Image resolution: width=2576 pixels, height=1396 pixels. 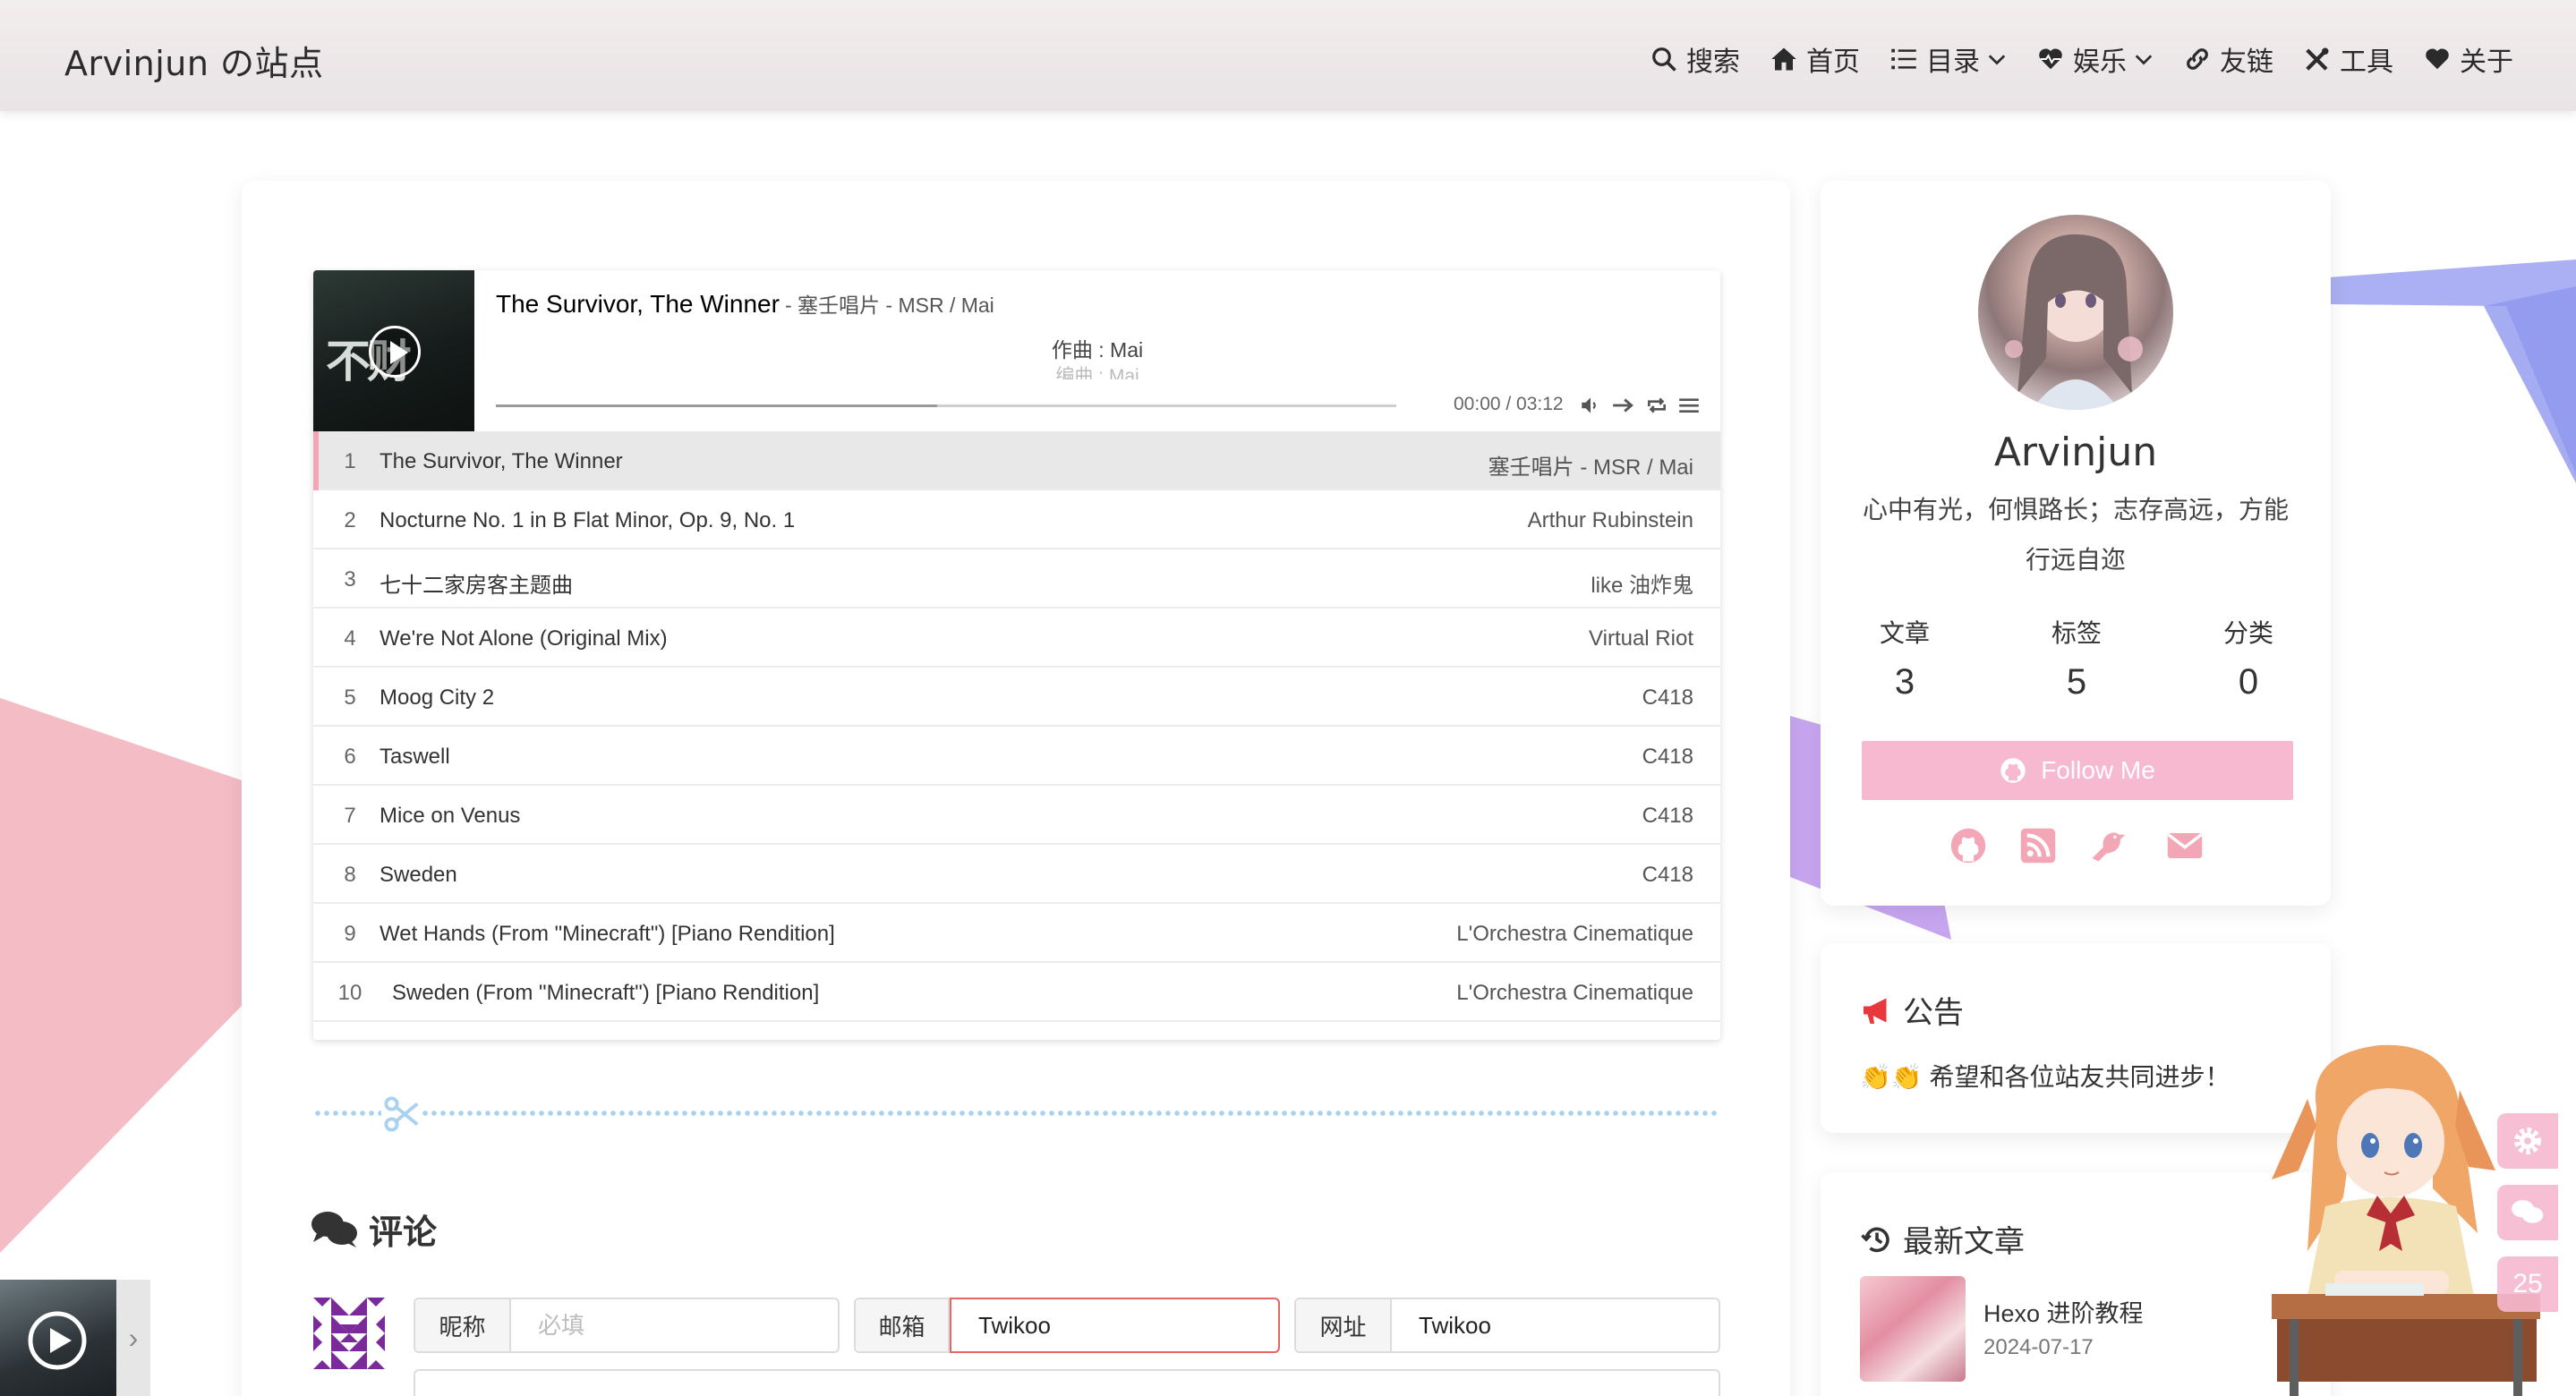 I want to click on order-icon, so click(x=1622, y=405).